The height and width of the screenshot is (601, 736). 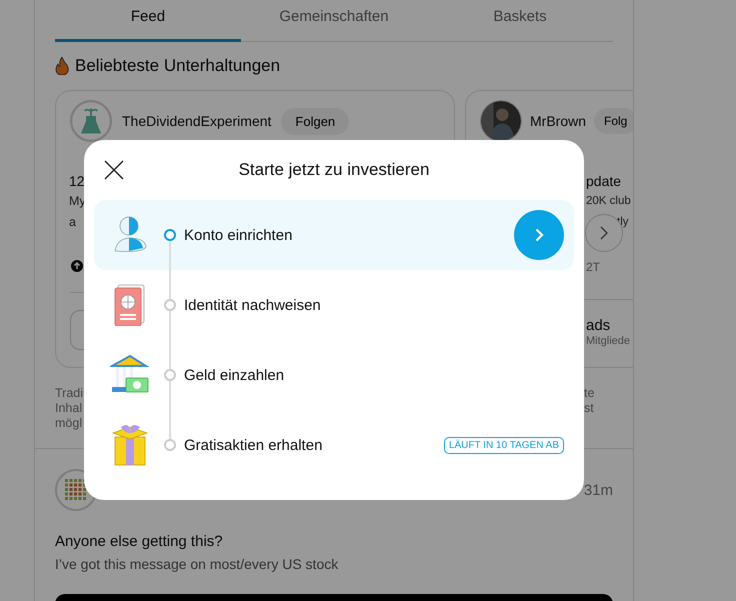 What do you see at coordinates (73, 222) in the screenshot?
I see `post-excerpt: a` at bounding box center [73, 222].